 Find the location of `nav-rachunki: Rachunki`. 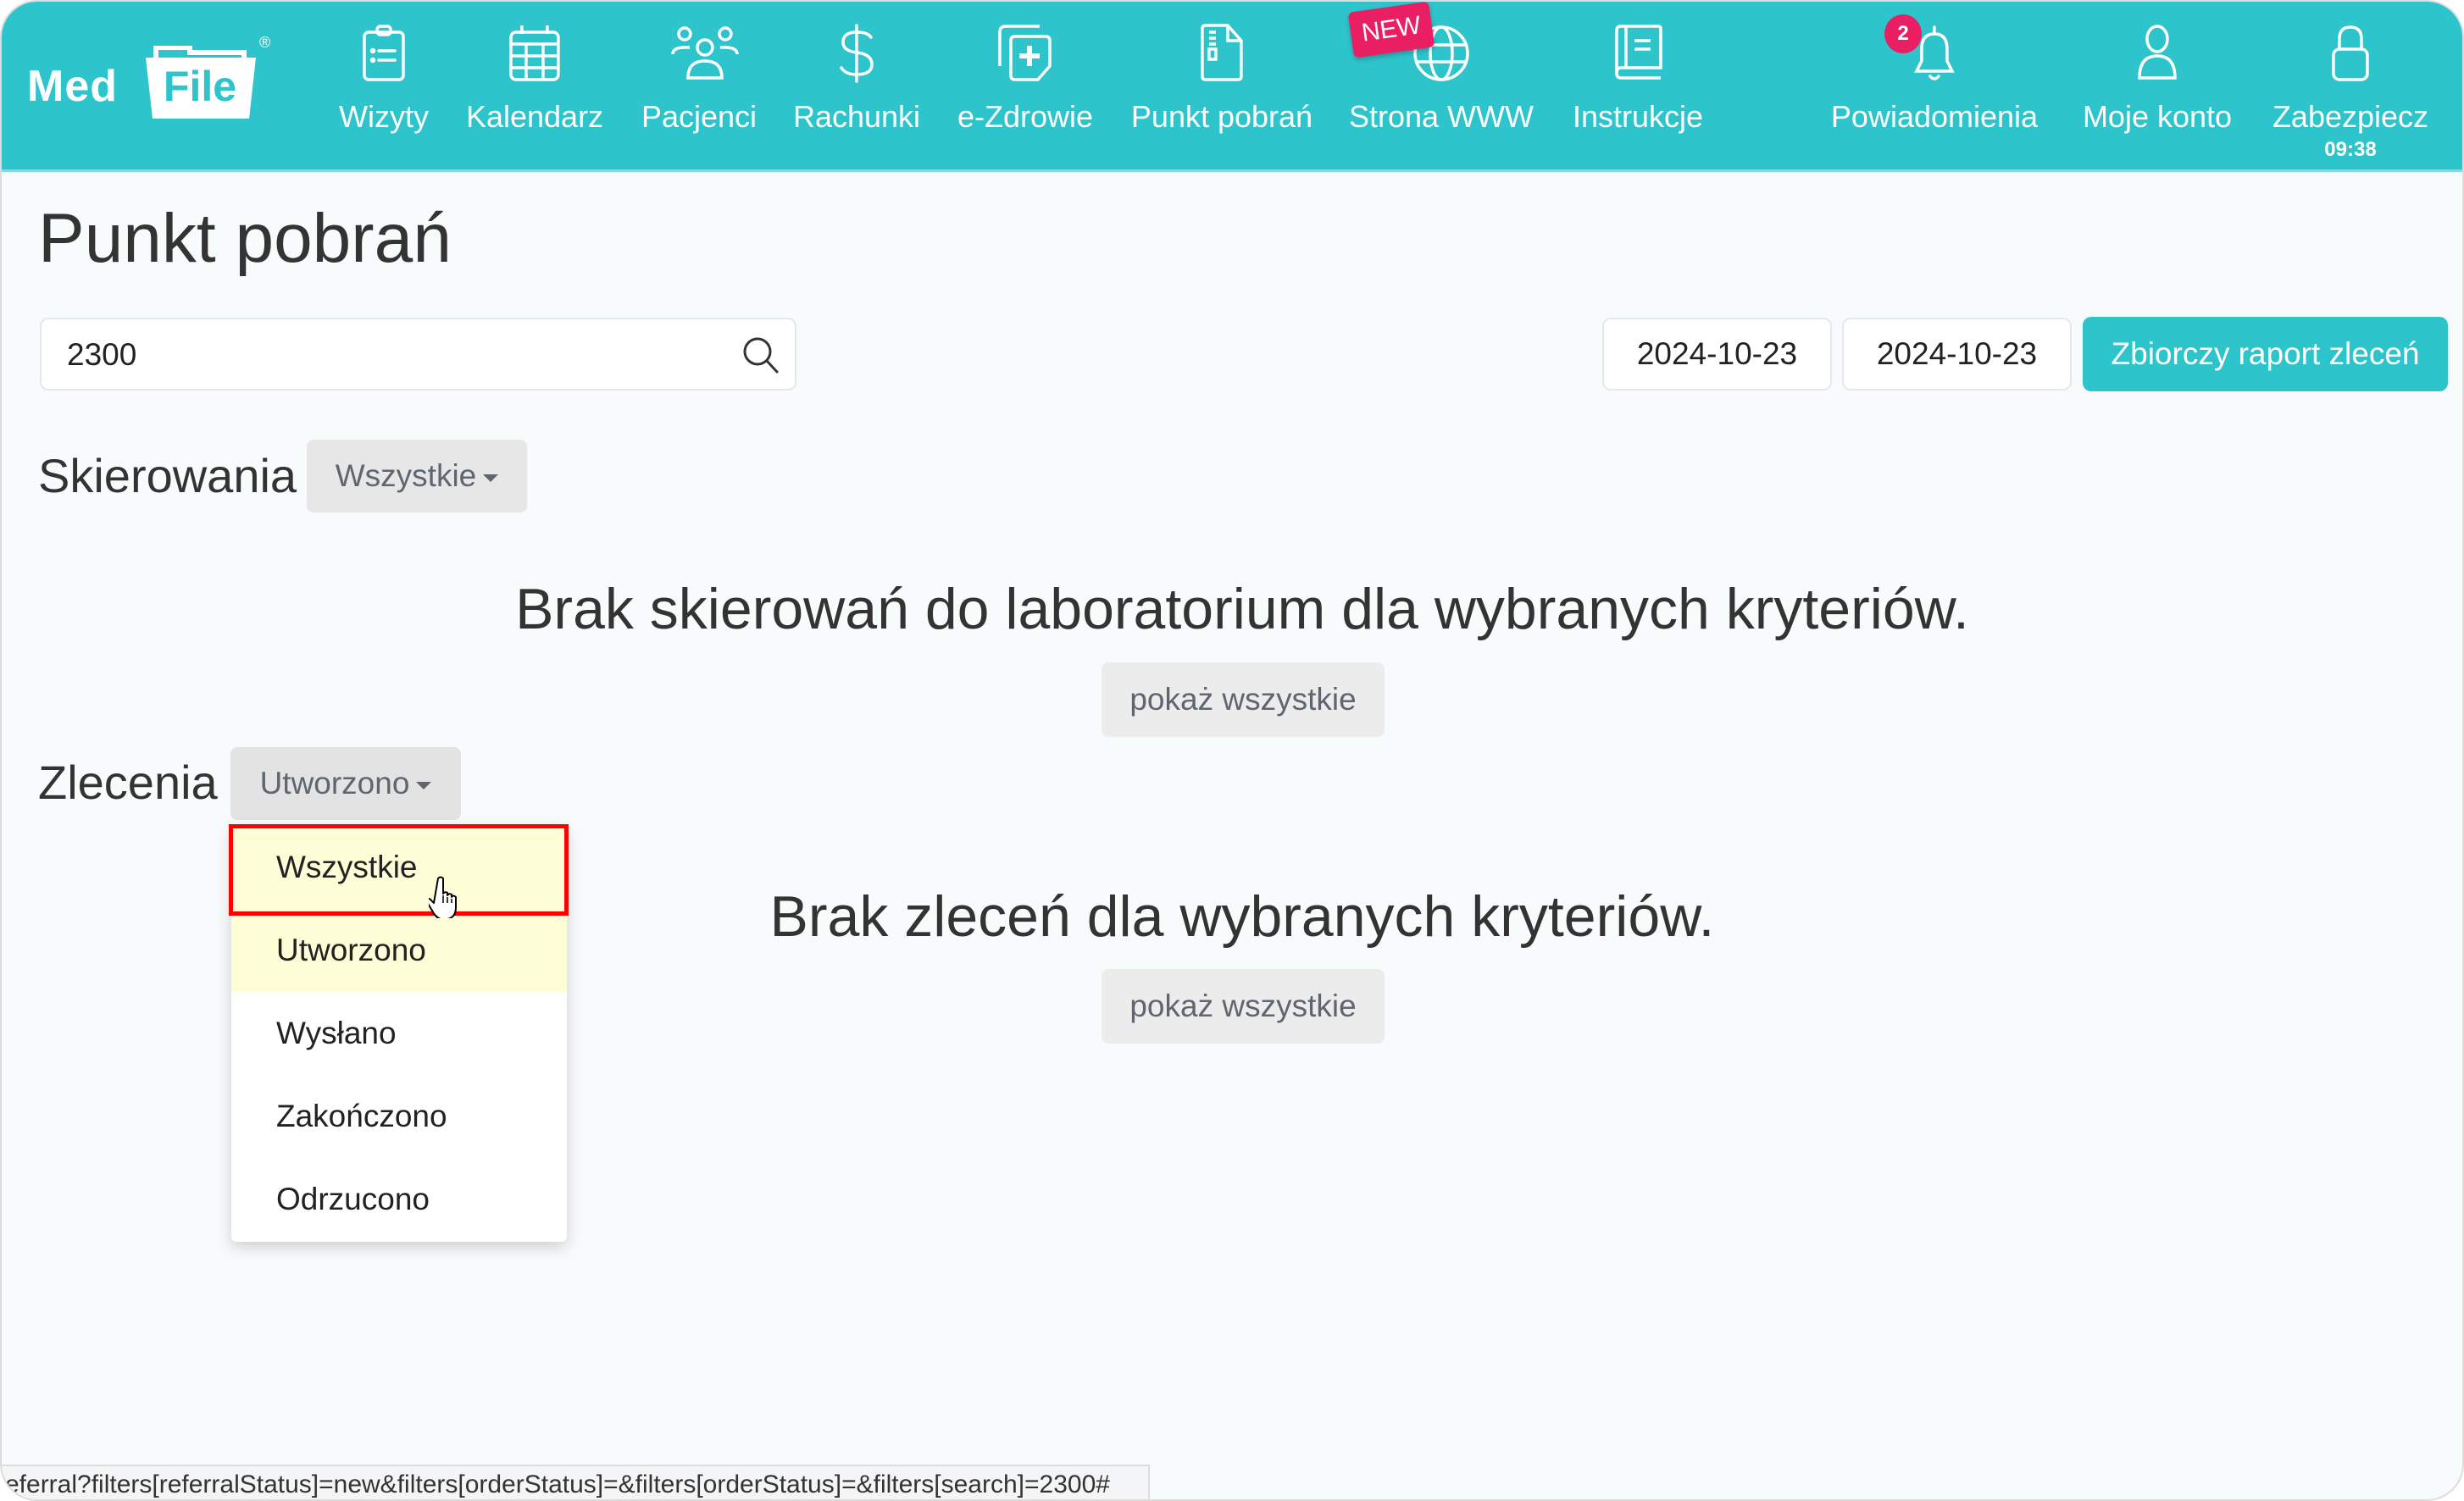

nav-rachunki: Rachunki is located at coordinates (857, 85).